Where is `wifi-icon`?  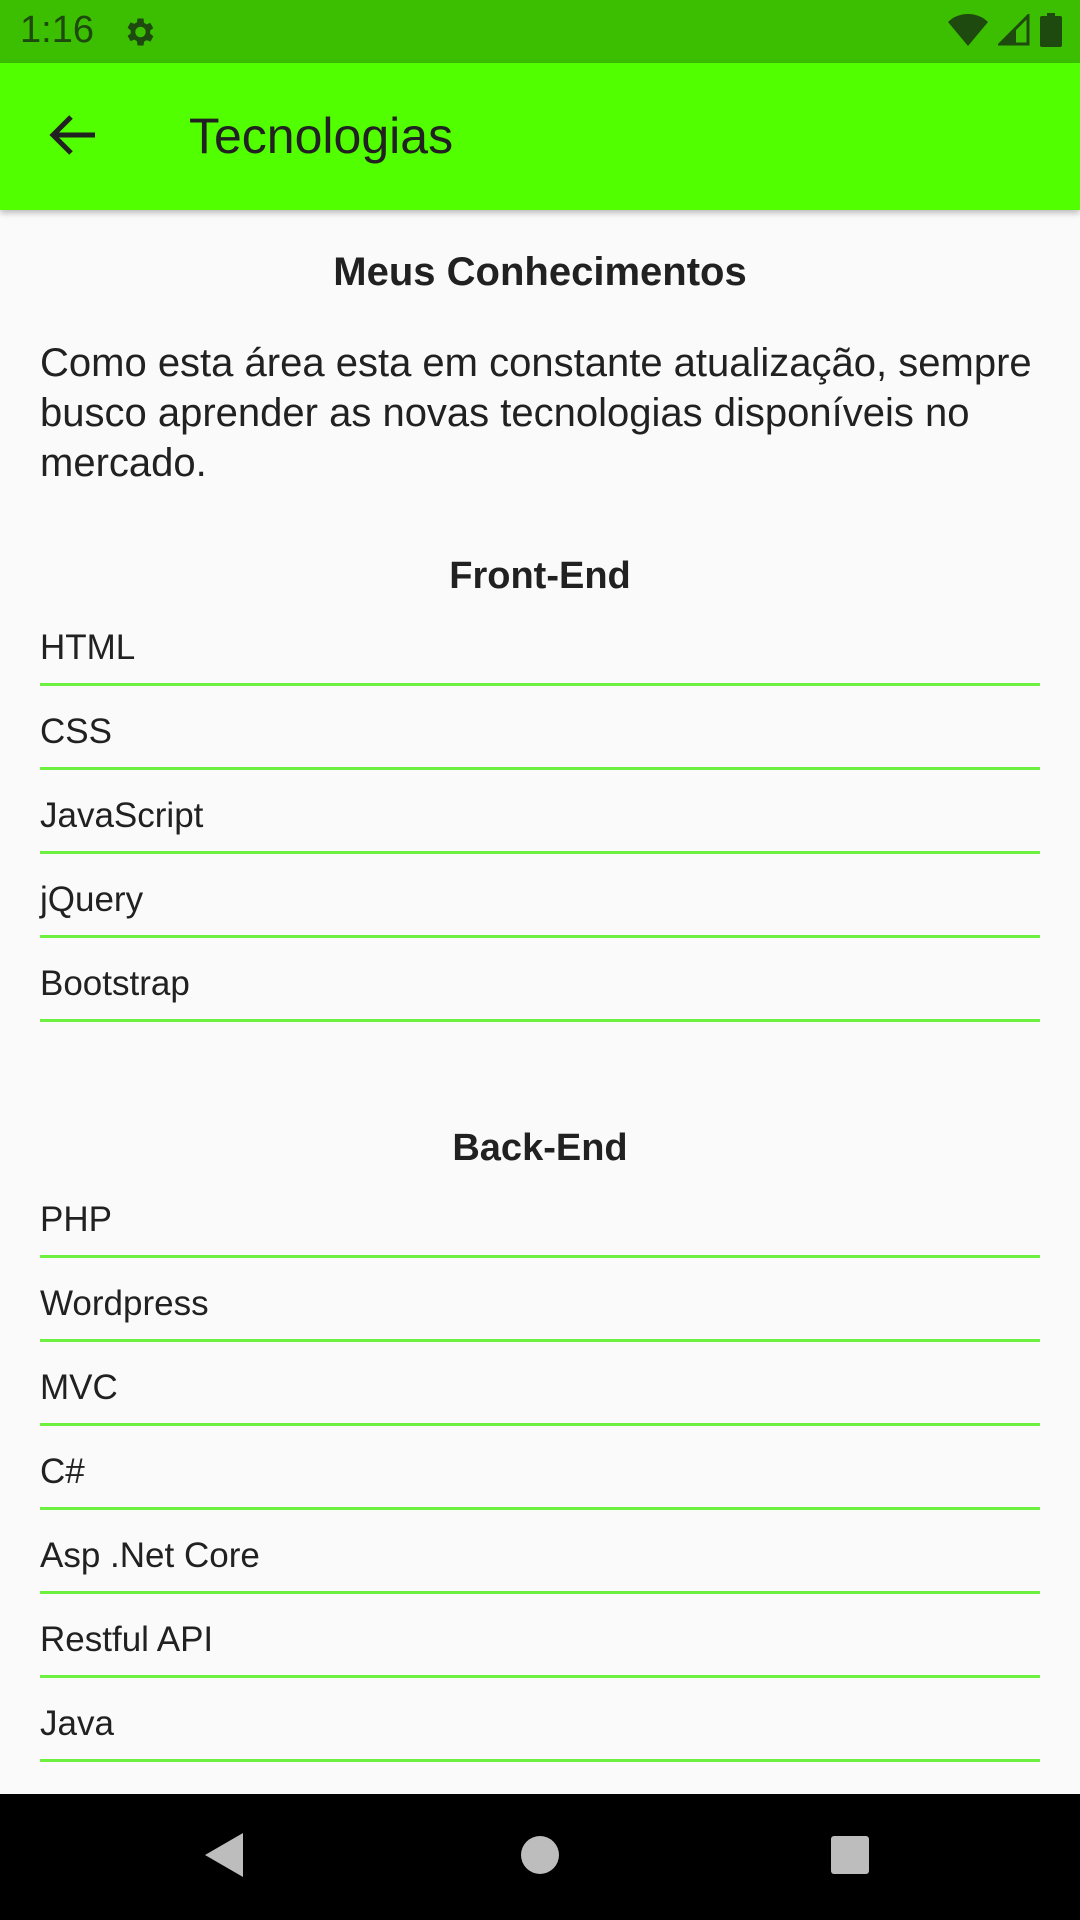
wifi-icon is located at coordinates (968, 32).